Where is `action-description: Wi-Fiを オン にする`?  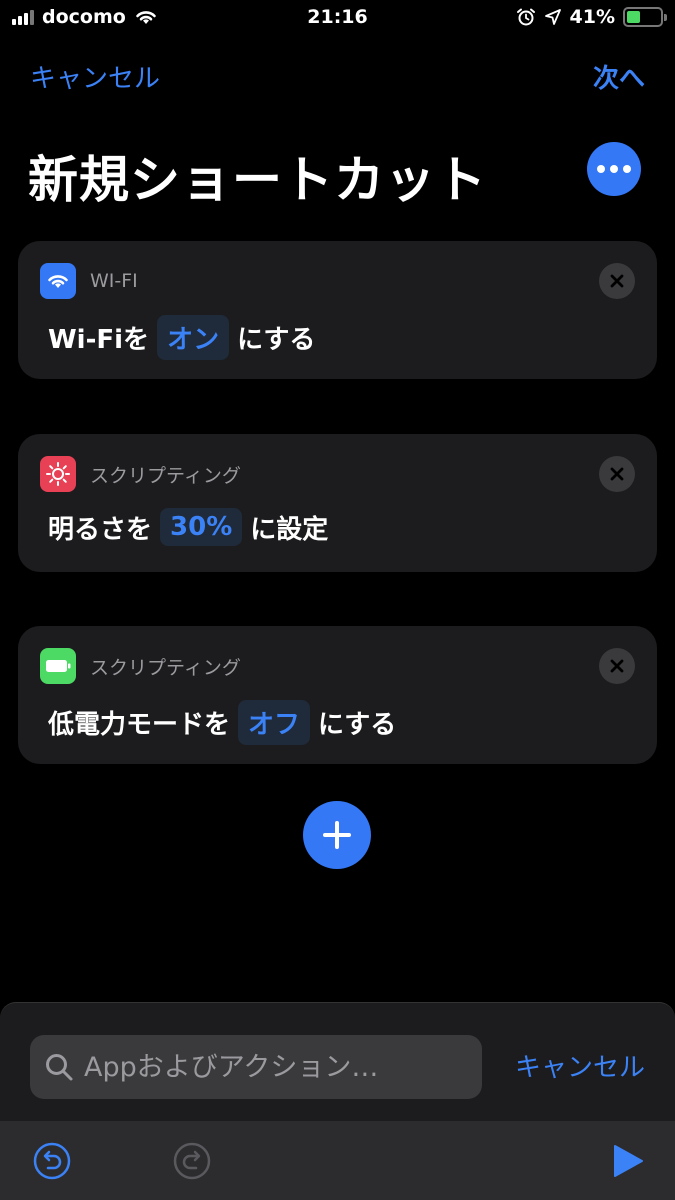 action-description: Wi-Fiを オン にする is located at coordinates (181, 337).